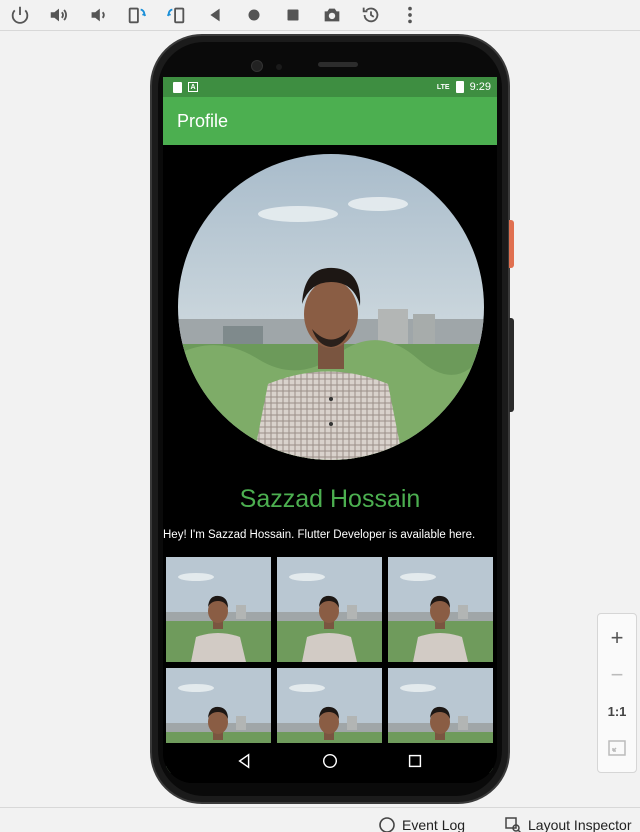  Describe the element at coordinates (415, 763) in the screenshot. I see `nav-overview-icon` at that location.